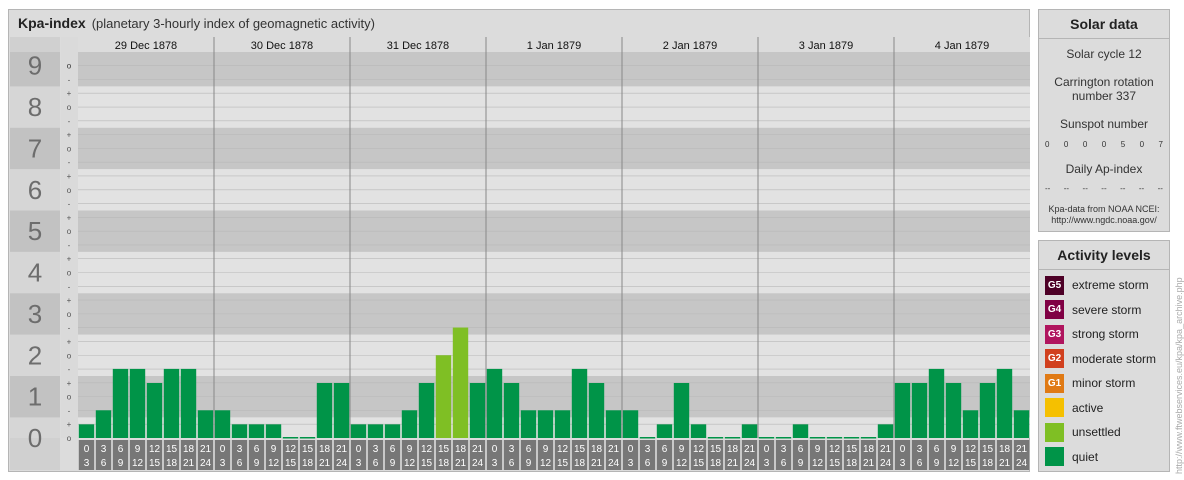 Image resolution: width=1184 pixels, height=480 pixels. I want to click on source-link: http://www.ngdc.noaa.gov/, so click(1104, 220).